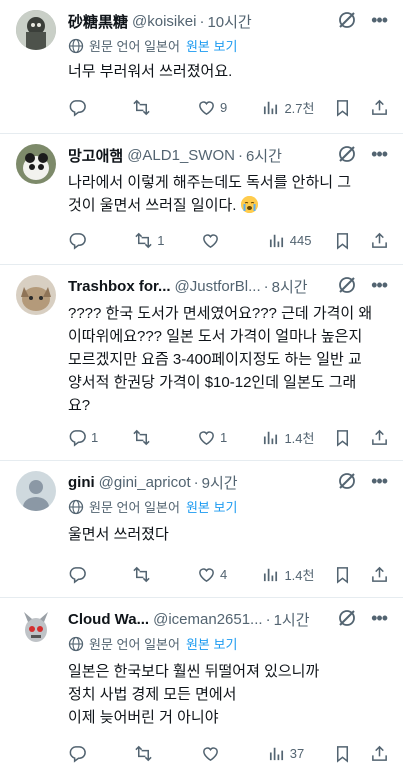 This screenshot has width=403, height=770. I want to click on timestamp: 9시간, so click(220, 482).